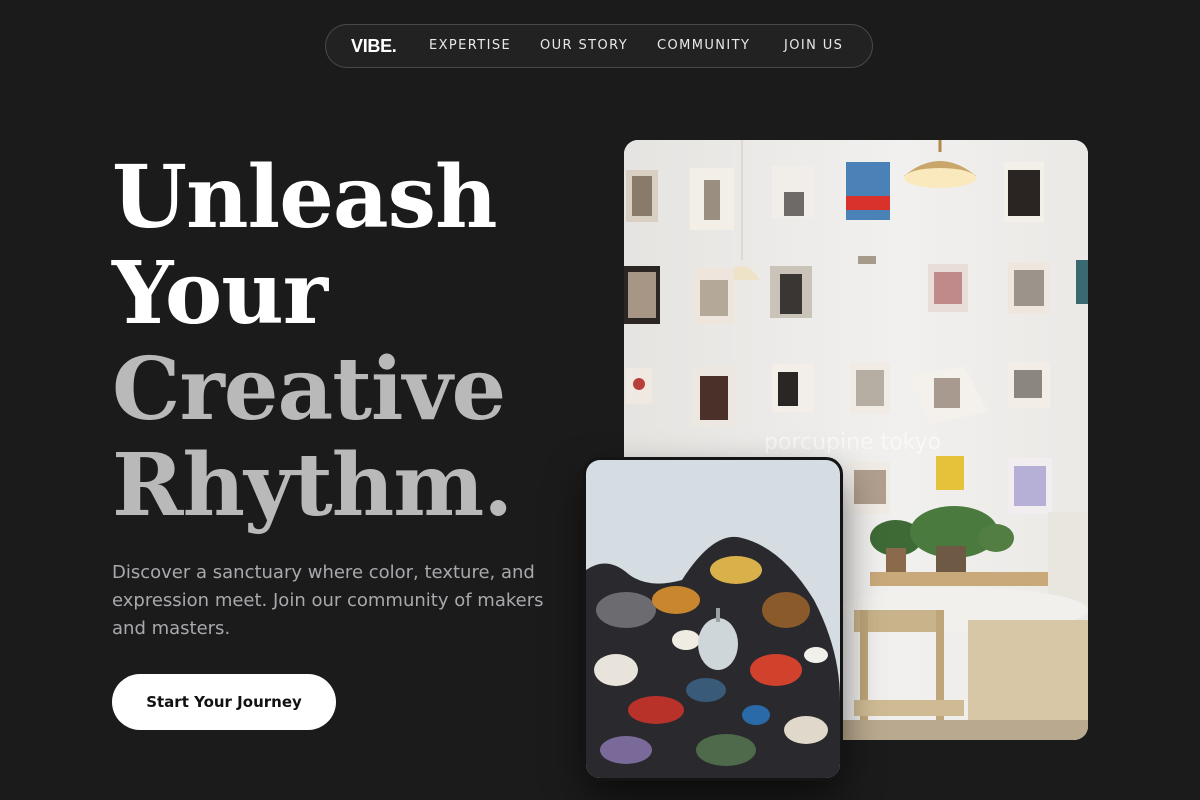 The image size is (1200, 800). I want to click on nav-link-our-story: OUR STORY, so click(584, 45).